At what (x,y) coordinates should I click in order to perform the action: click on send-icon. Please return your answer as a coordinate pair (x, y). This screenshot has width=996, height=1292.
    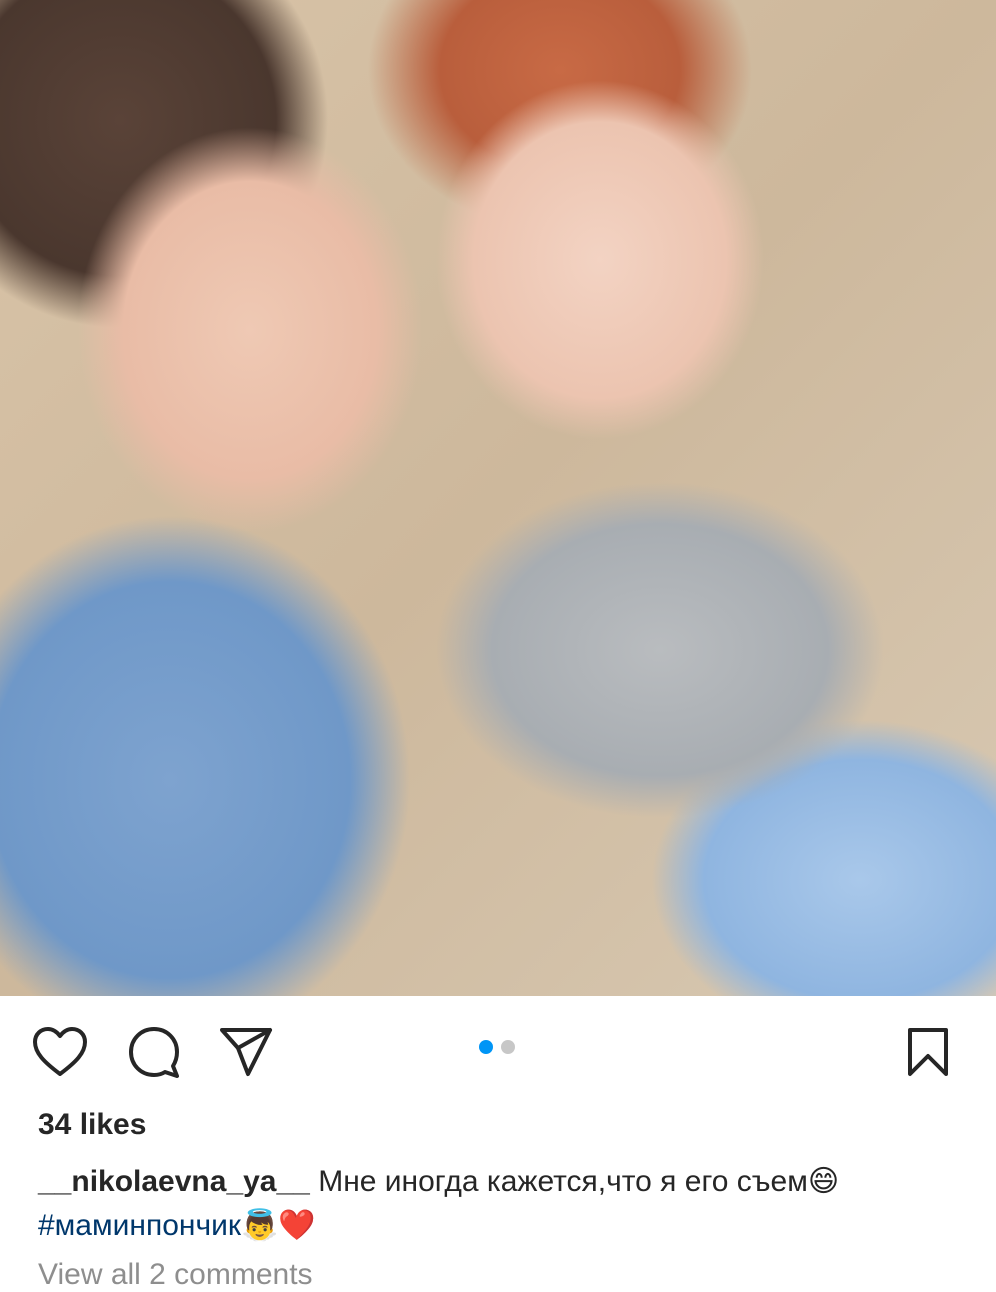
    Looking at the image, I should click on (246, 1052).